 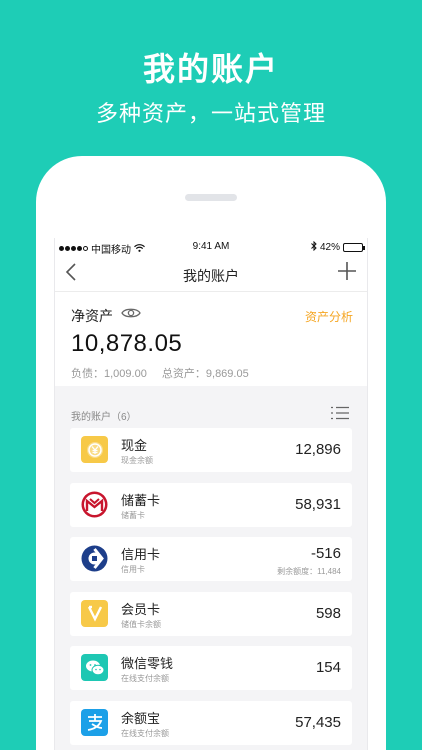 What do you see at coordinates (329, 316) in the screenshot?
I see `asset-analysis-link: 资产分析` at bounding box center [329, 316].